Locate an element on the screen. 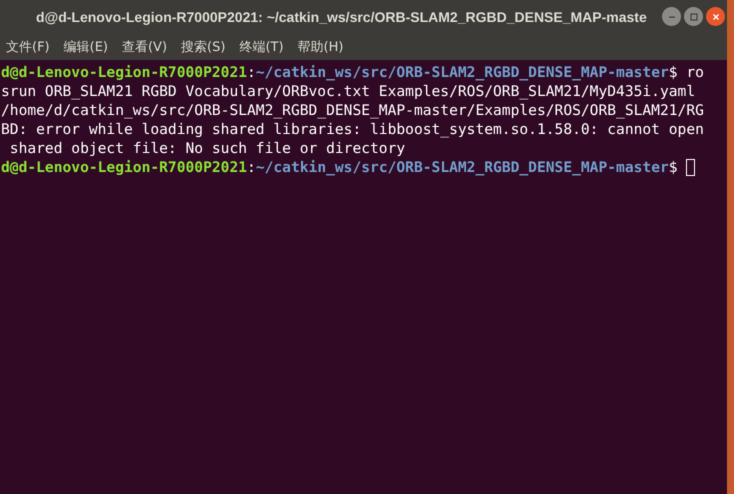 Image resolution: width=734 pixels, height=494 pixels. menu-item: 终端(T) is located at coordinates (261, 47).